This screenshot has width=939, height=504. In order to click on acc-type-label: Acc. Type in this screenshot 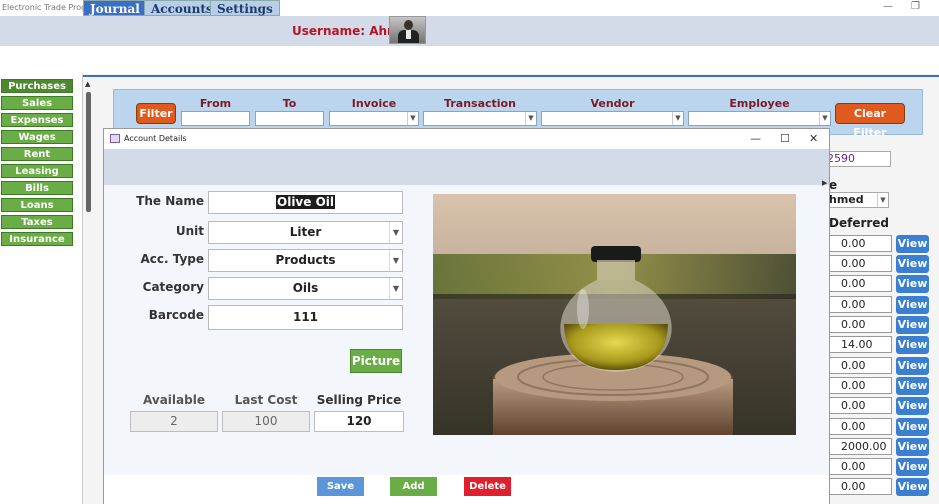, I will do `click(172, 259)`.